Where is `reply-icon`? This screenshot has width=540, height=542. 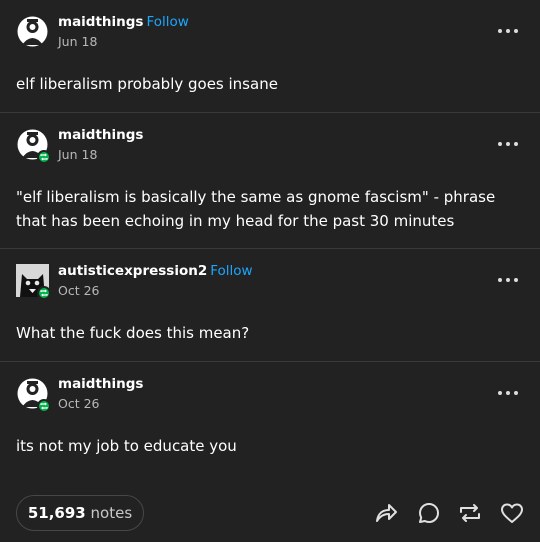
reply-icon is located at coordinates (429, 513).